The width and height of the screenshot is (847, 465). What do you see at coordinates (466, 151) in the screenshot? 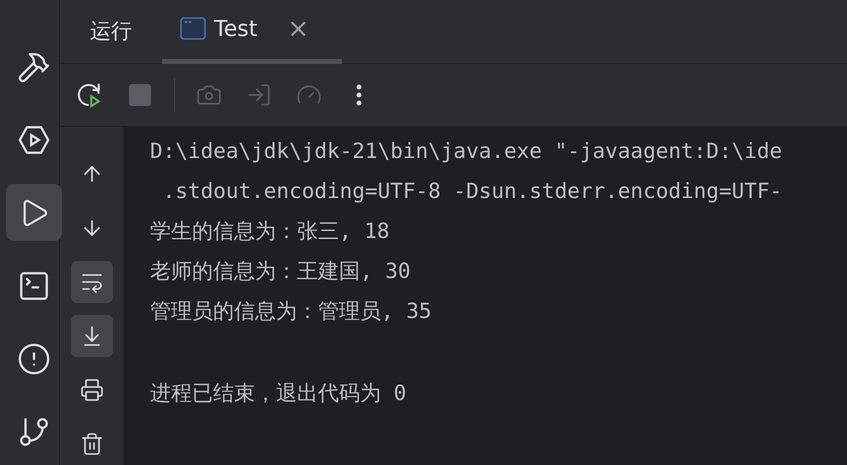
I see `console-line: D:\idea\jdk\jdk-21\bin\java.exe "-javaagent:D:\ide` at bounding box center [466, 151].